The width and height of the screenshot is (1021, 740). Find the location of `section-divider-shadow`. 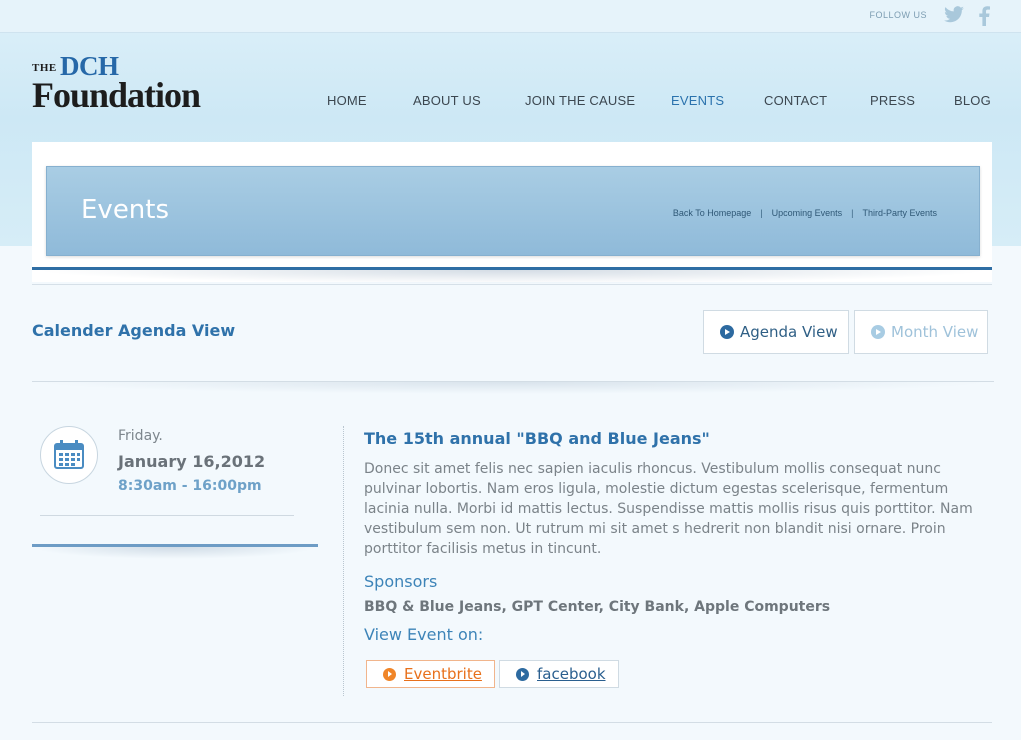

section-divider-shadow is located at coordinates (513, 388).